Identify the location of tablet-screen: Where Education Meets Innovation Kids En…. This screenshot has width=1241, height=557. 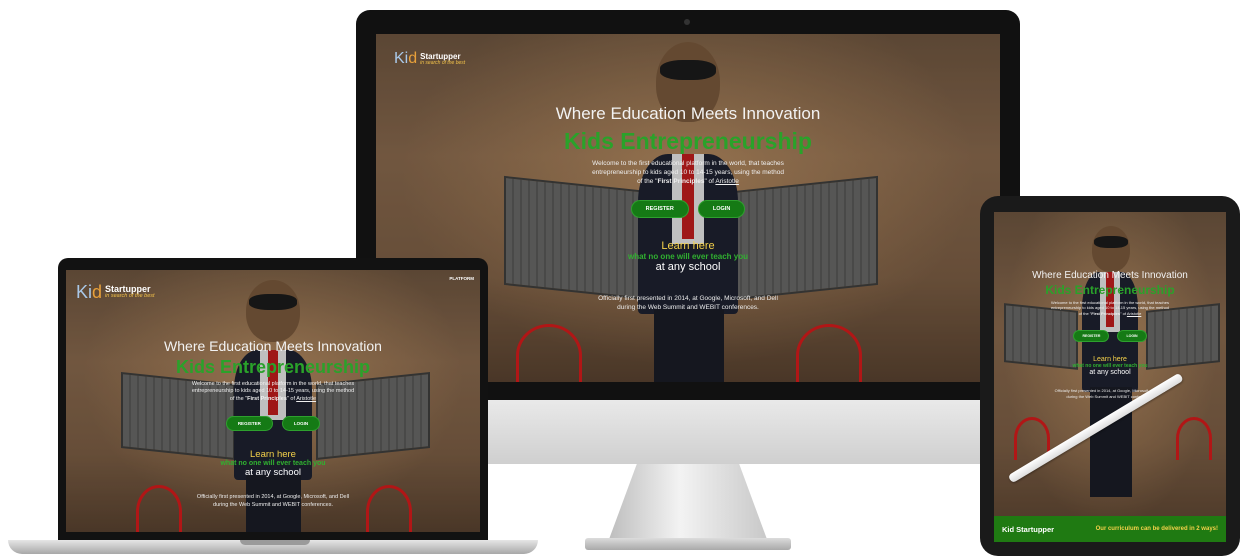
(1110, 377).